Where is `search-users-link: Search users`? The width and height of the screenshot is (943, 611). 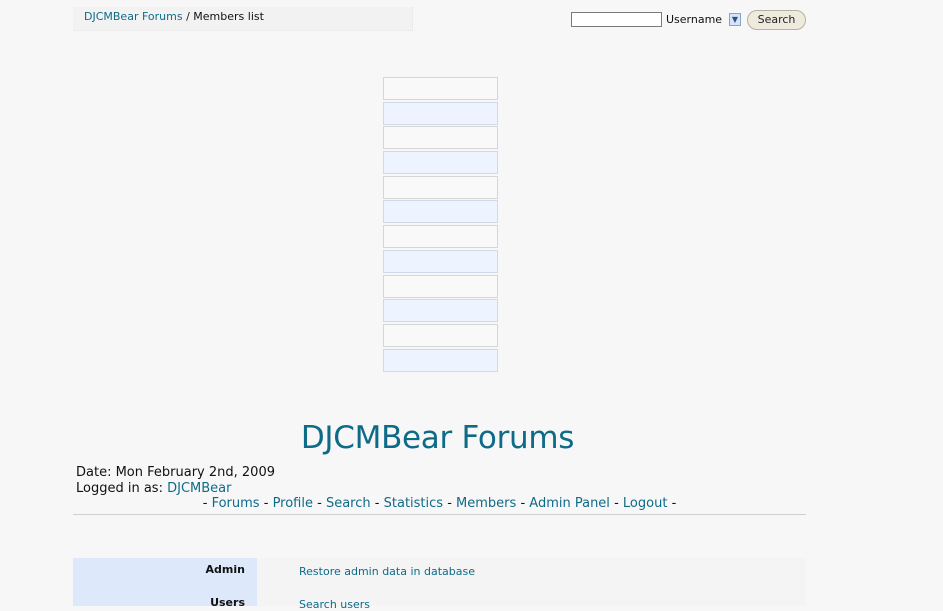 search-users-link: Search users is located at coordinates (334, 604).